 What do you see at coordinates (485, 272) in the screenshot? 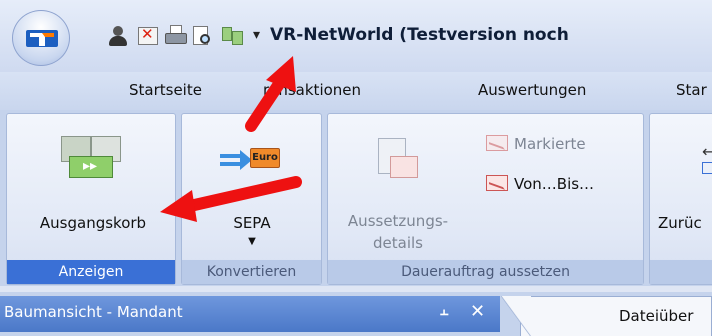
I see `group-label-dauerauftrag: Dauerauftrag aussetzen` at bounding box center [485, 272].